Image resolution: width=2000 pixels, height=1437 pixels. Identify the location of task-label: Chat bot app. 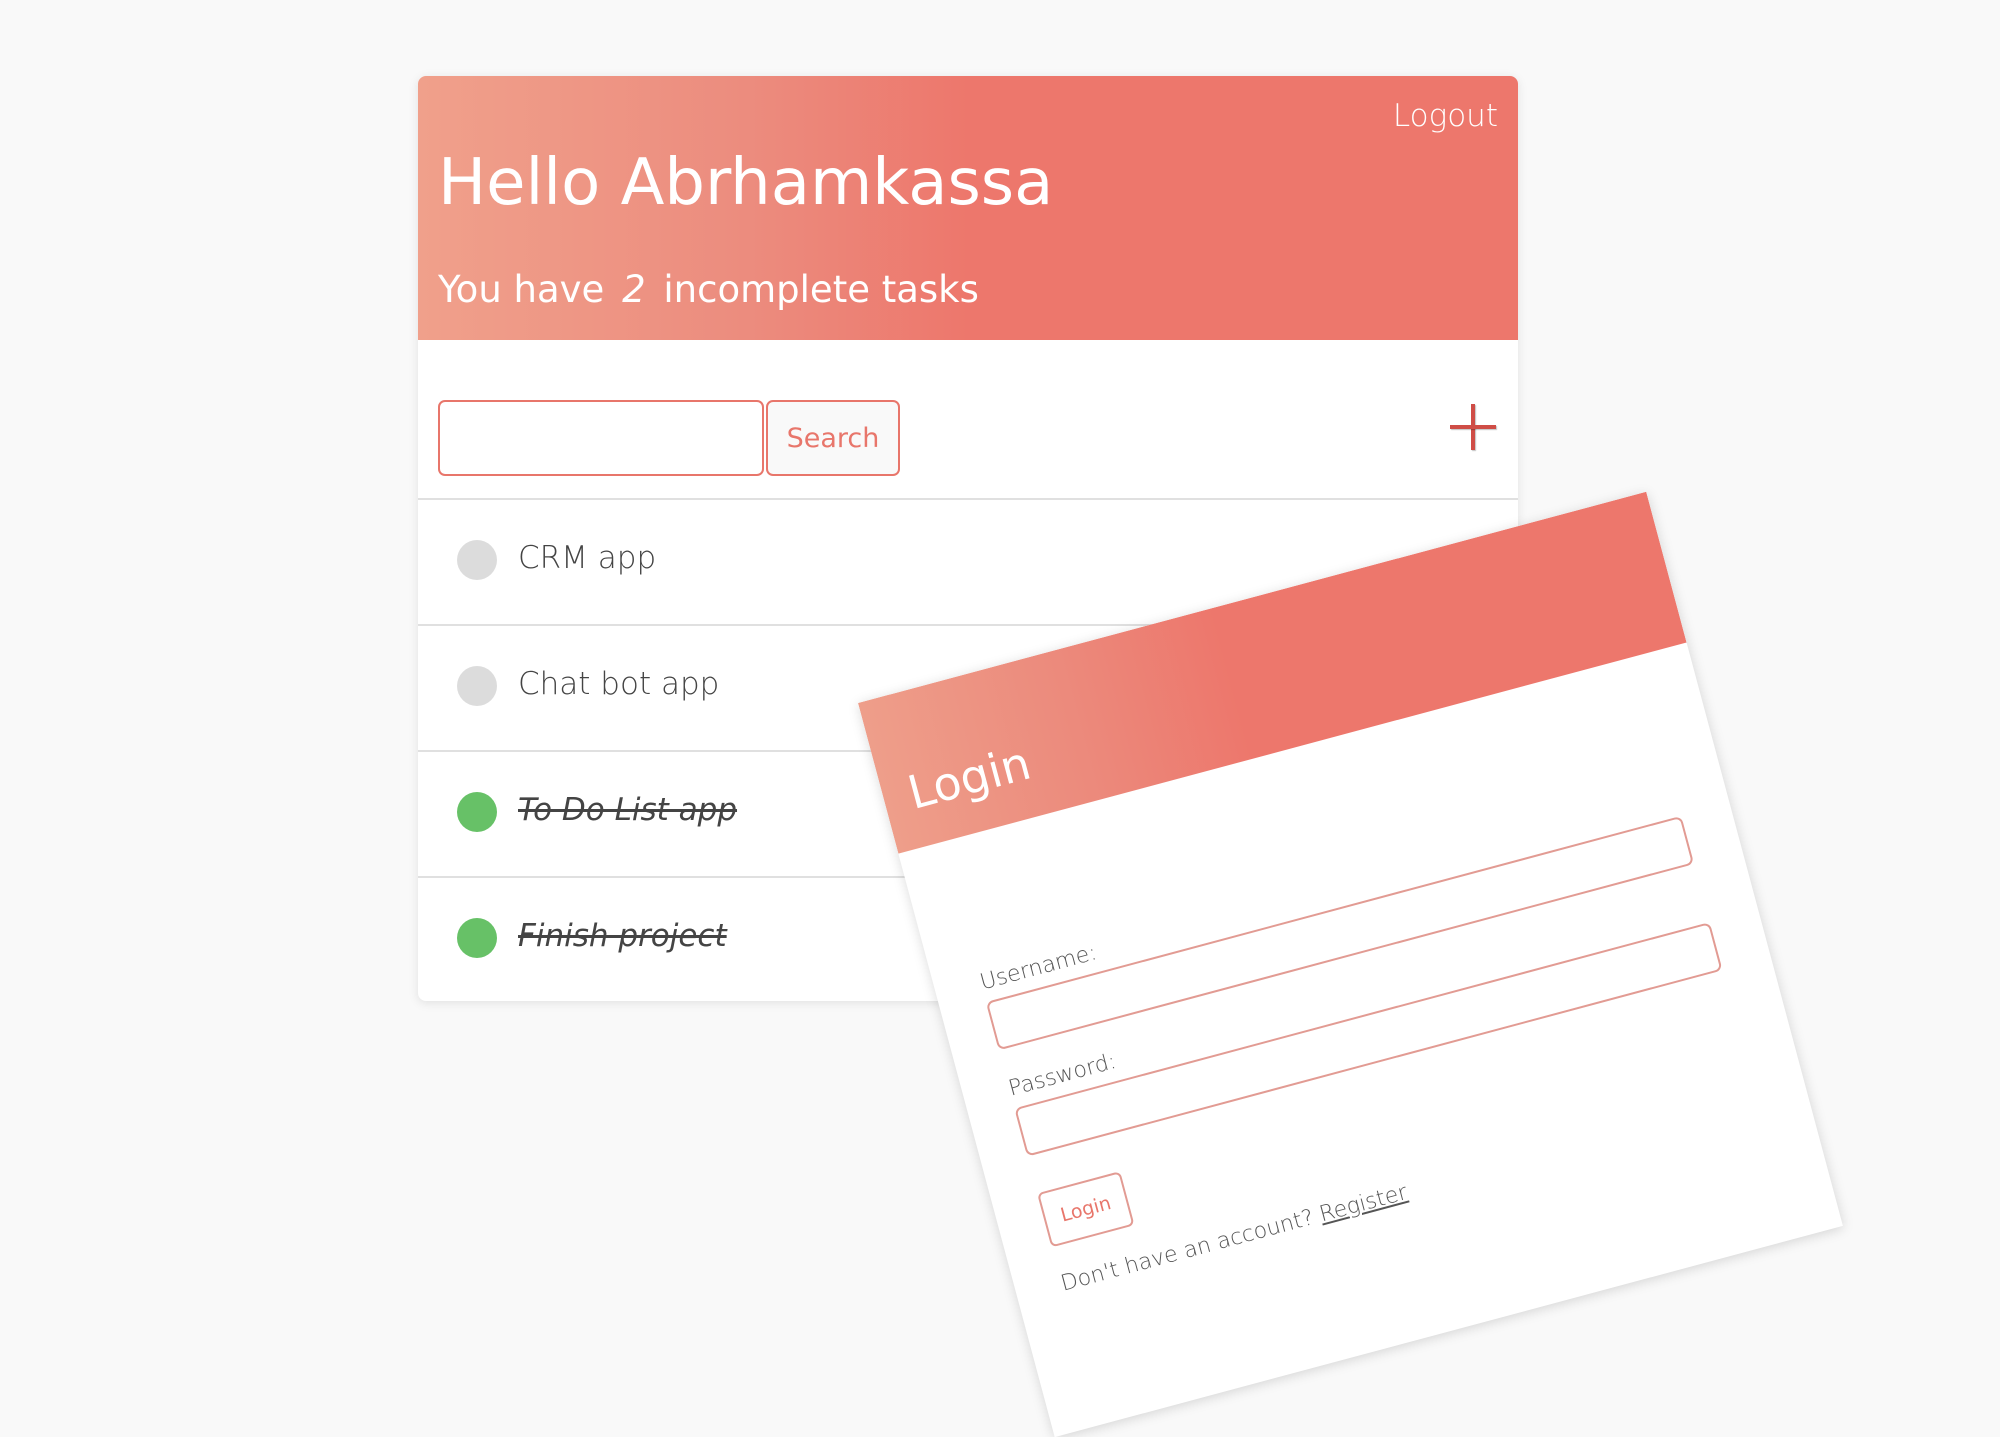
(618, 684).